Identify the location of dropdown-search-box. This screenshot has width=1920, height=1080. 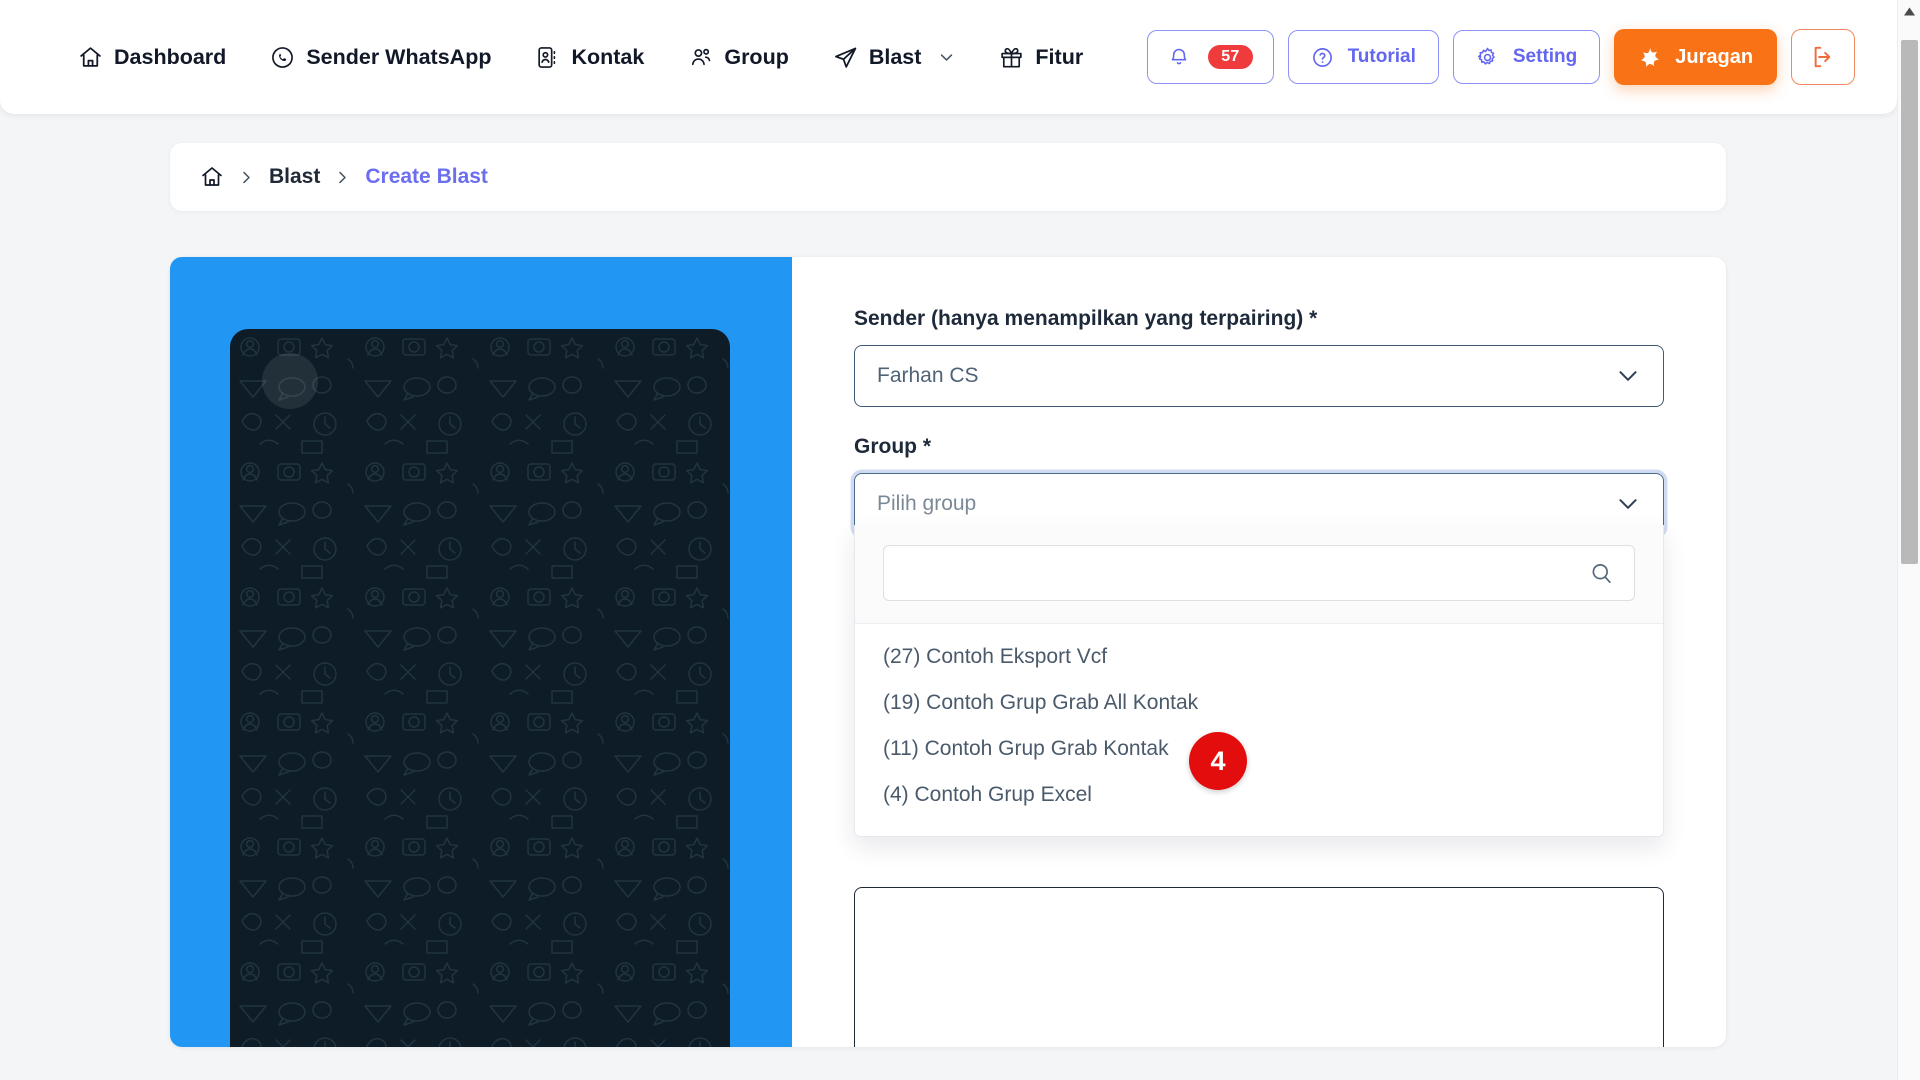
(1259, 573).